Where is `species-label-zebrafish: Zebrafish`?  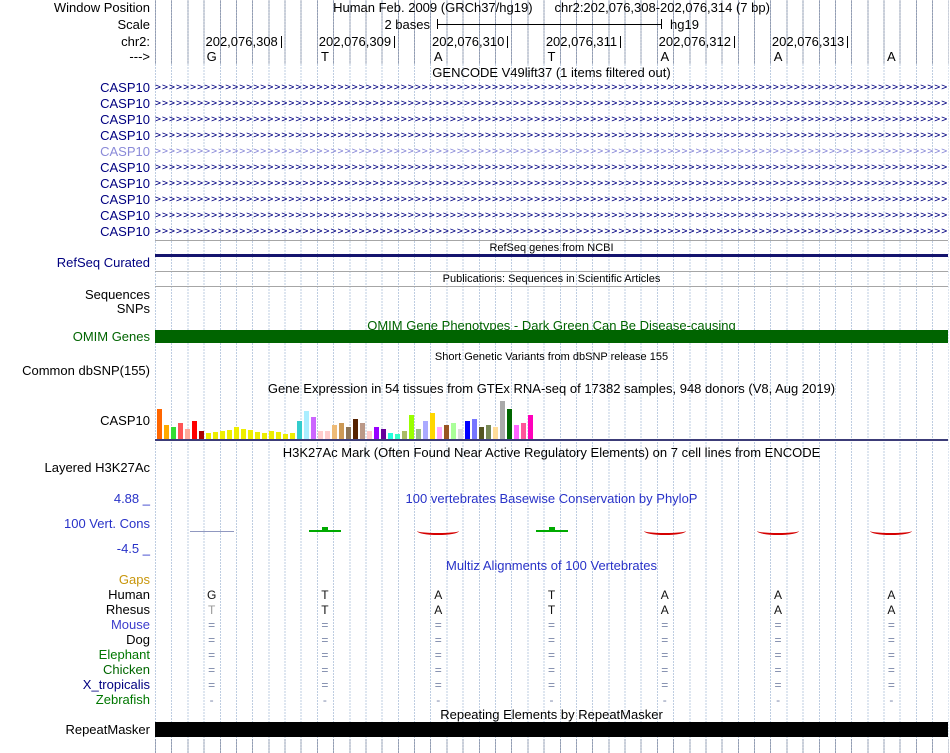
species-label-zebrafish: Zebrafish is located at coordinates (75, 700).